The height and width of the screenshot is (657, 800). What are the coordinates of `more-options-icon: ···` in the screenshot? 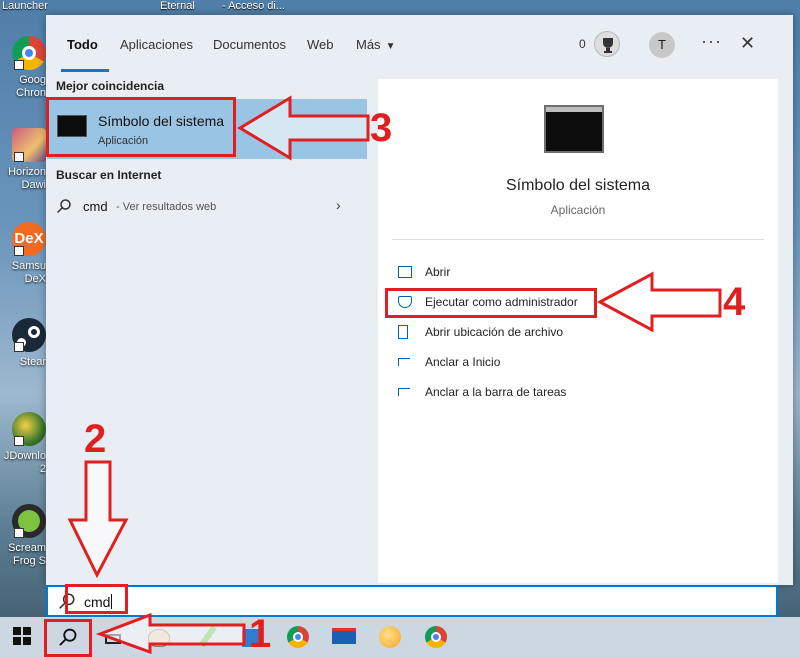 It's located at (711, 41).